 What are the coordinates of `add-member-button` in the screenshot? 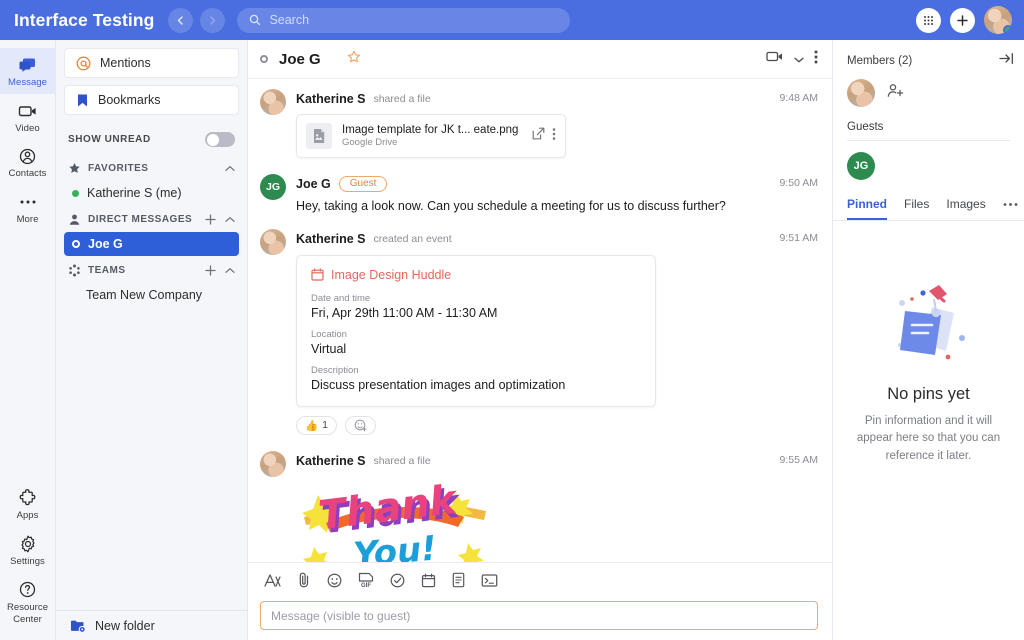 It's located at (895, 93).